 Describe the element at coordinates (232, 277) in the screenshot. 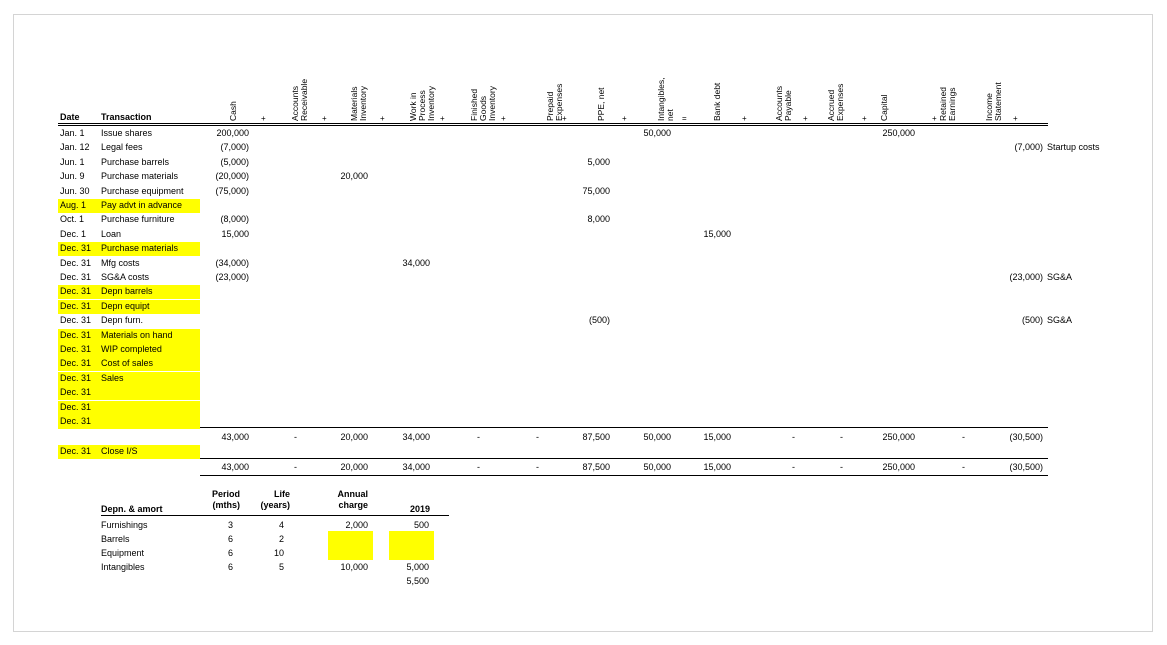

I see `cell-cash: (23,000)` at that location.